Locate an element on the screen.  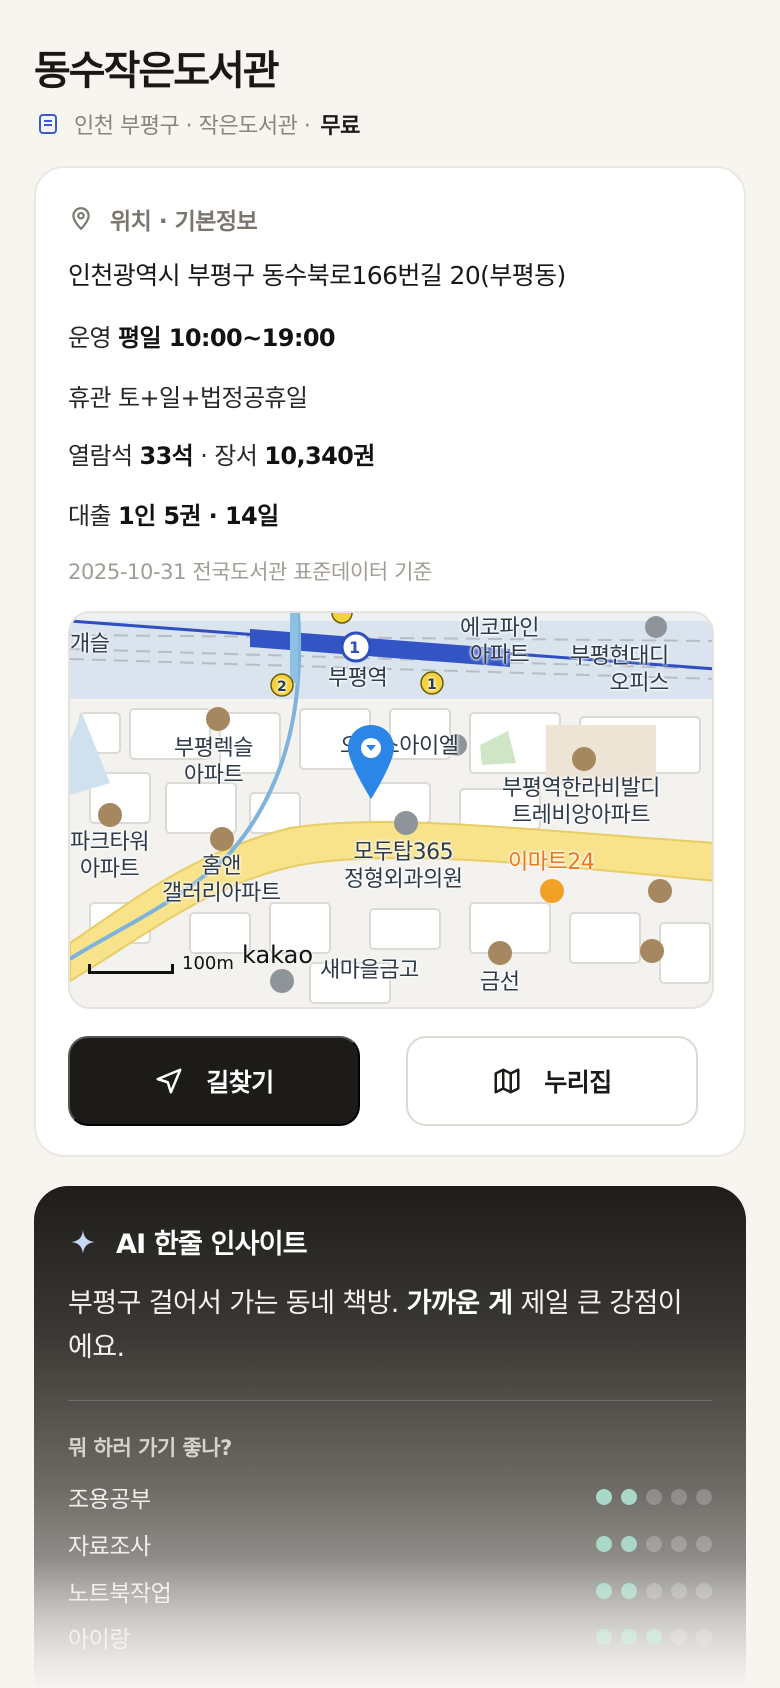
closed-days: 휴관 토+일+법정공휴일 is located at coordinates (188, 395).